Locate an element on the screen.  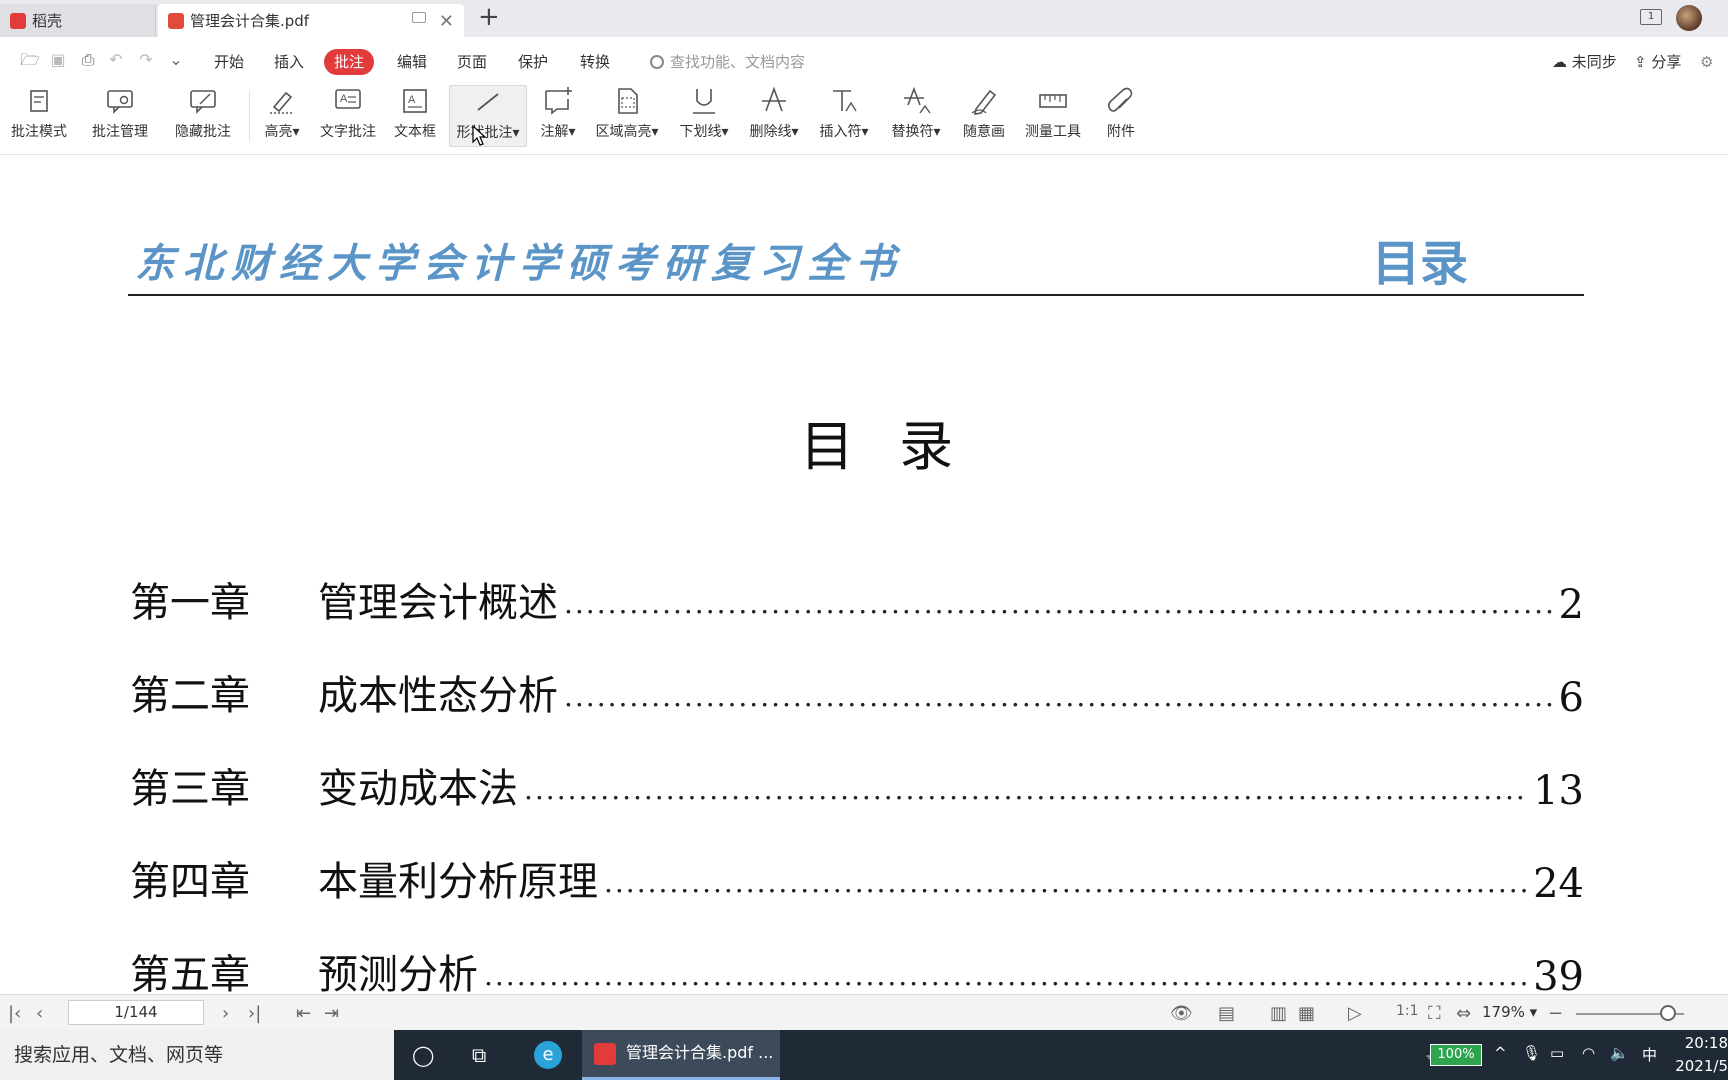
window-count-icon: 1 is located at coordinates (1651, 17).